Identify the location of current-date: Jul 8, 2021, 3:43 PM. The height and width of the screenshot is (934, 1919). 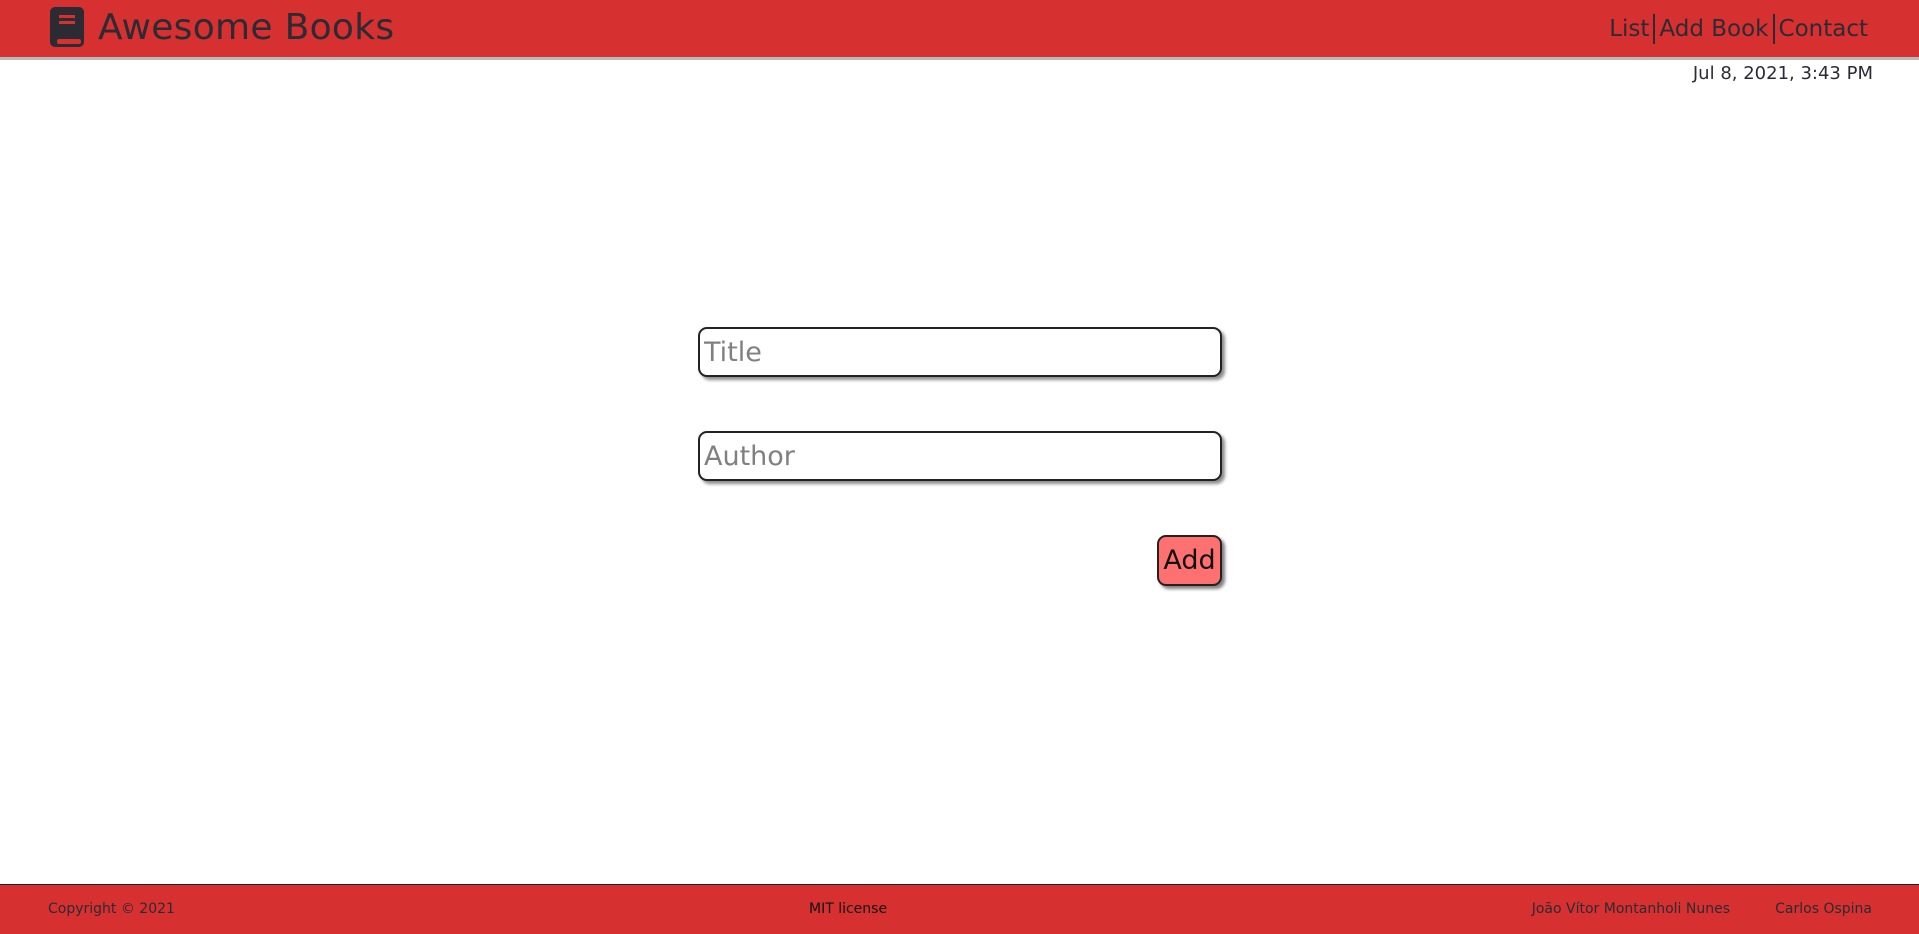
(1782, 73).